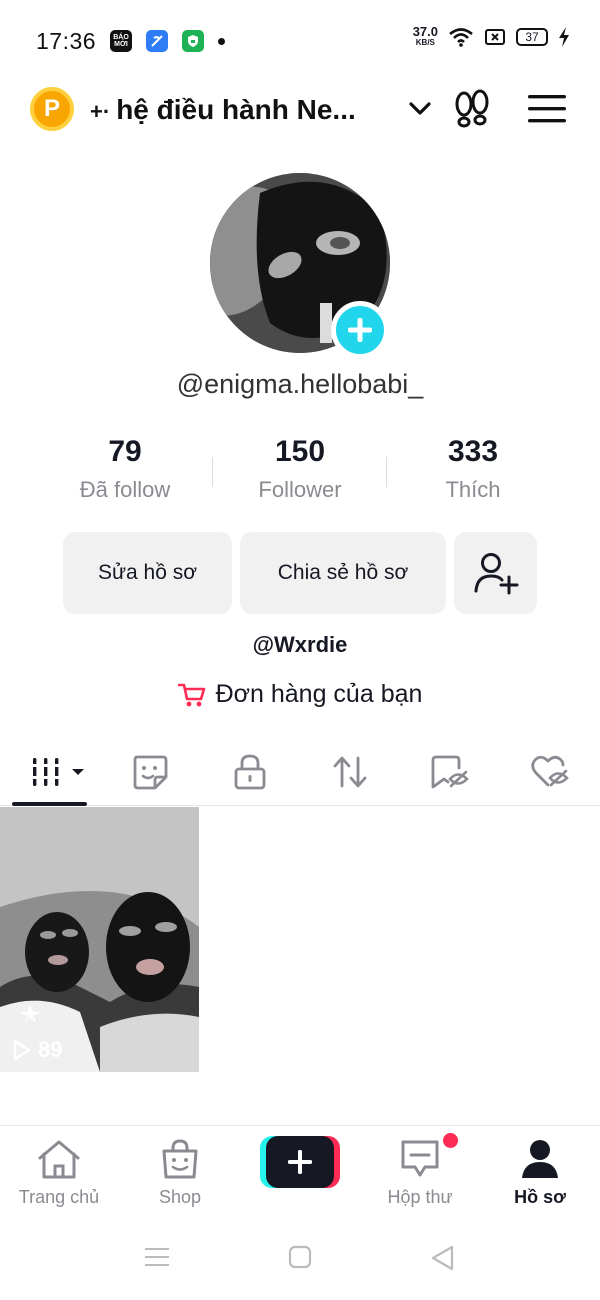  I want to click on profile-stats: 79 Đã follow 150 Follower 333 Thích, so click(300, 475).